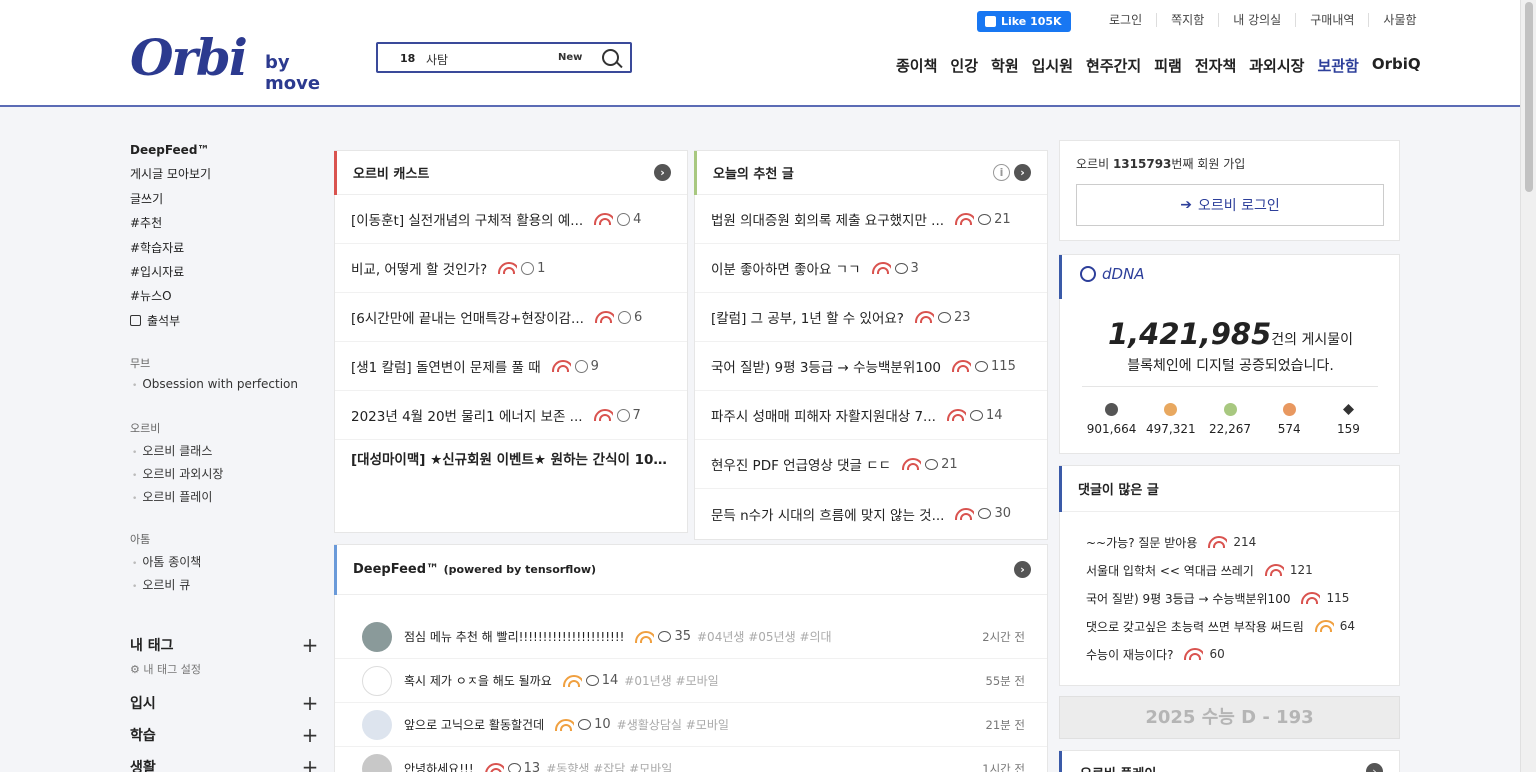  Describe the element at coordinates (225, 323) in the screenshot. I see `sidebar-item-attendance: 출석부` at that location.